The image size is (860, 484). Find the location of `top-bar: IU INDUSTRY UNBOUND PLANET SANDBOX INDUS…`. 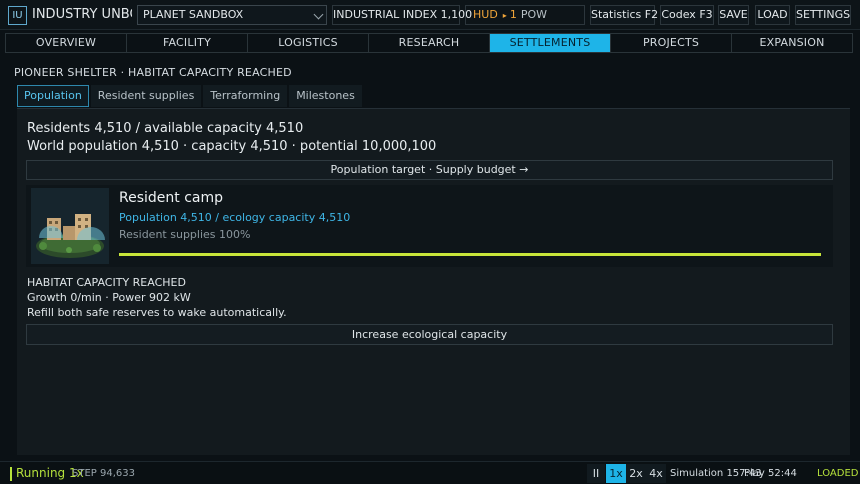

top-bar: IU INDUSTRY UNBOUND PLANET SANDBOX INDUS… is located at coordinates (430, 15).